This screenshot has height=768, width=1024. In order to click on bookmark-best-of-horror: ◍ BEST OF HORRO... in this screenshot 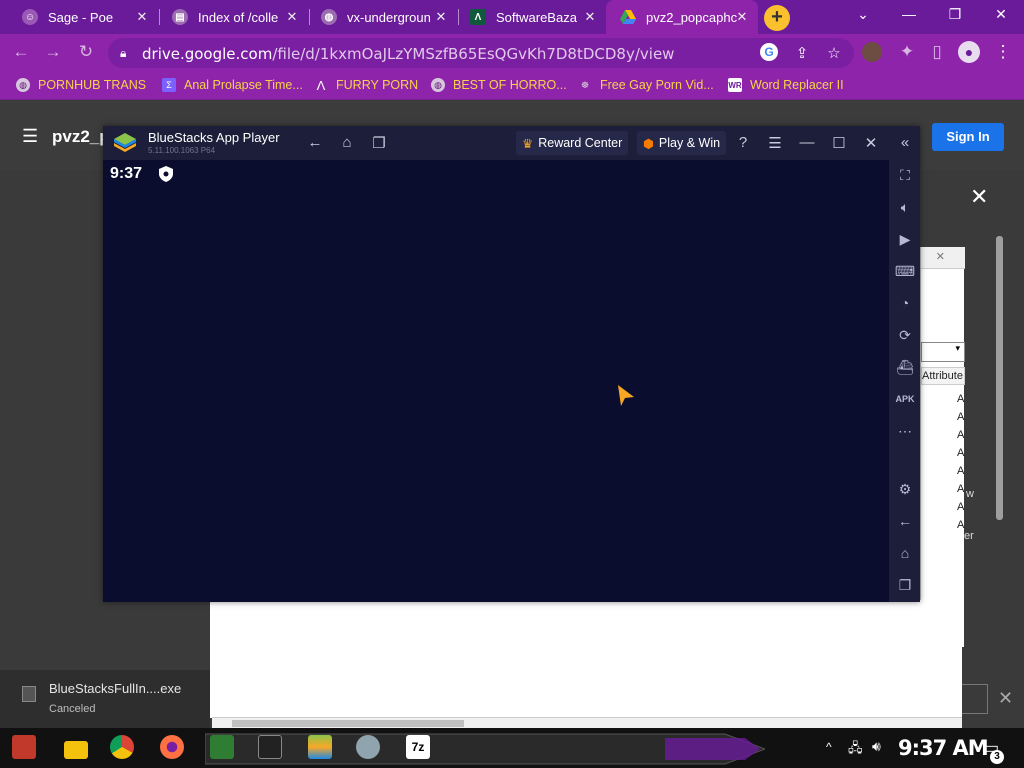, I will do `click(499, 85)`.